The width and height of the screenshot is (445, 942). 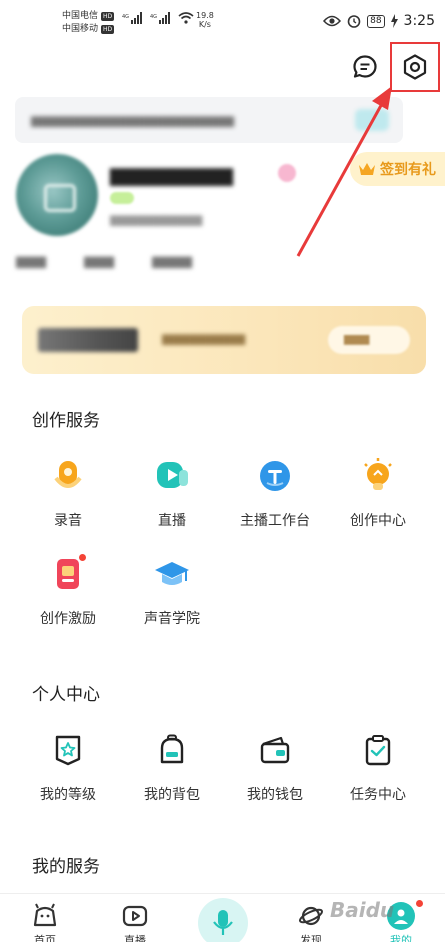 I want to click on section-title-personal: 个人中心, so click(x=66, y=695).